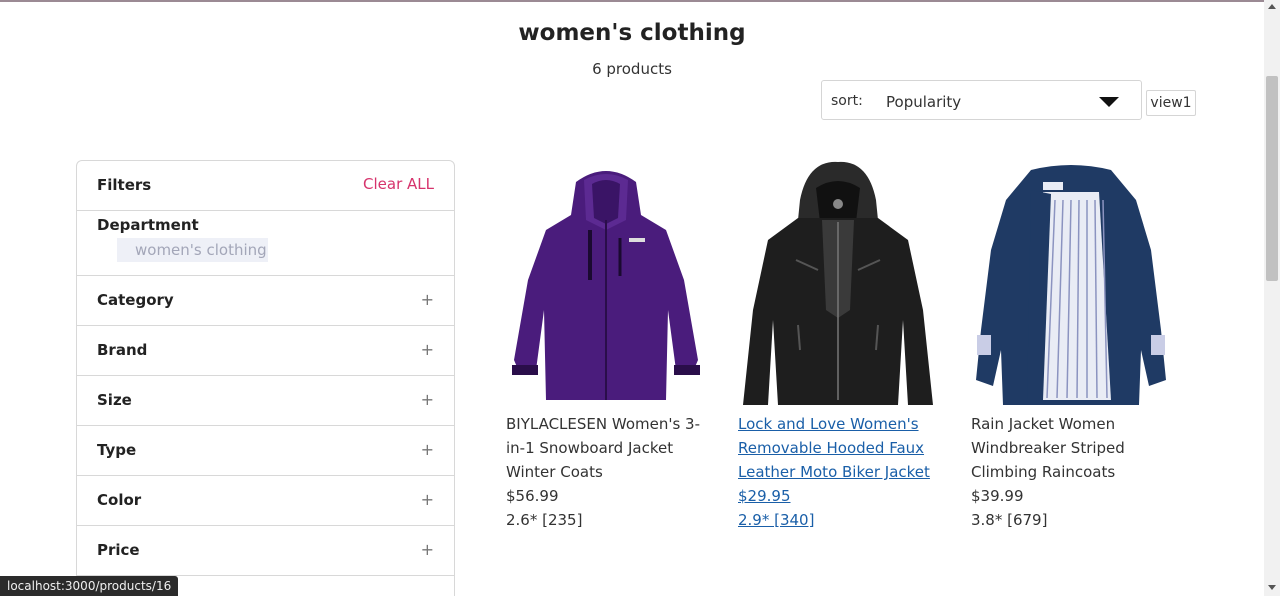 The image size is (1280, 596). I want to click on clear-all-button: Clear ALL, so click(398, 184).